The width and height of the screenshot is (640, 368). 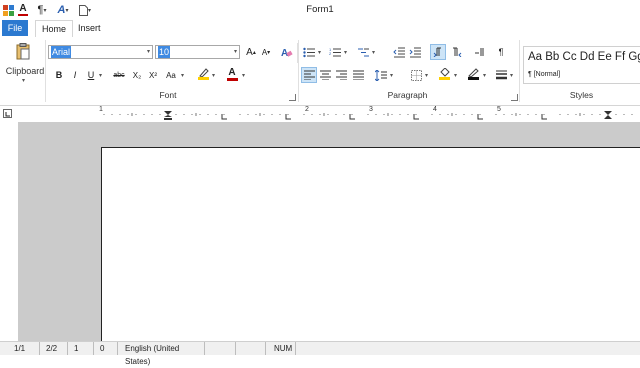 What do you see at coordinates (137, 75) in the screenshot?
I see `subscript-button: X₂` at bounding box center [137, 75].